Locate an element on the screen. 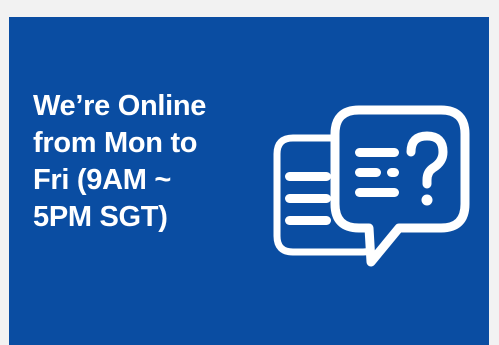 The width and height of the screenshot is (499, 345). headline-line-2: from Mon to is located at coordinates (115, 143).